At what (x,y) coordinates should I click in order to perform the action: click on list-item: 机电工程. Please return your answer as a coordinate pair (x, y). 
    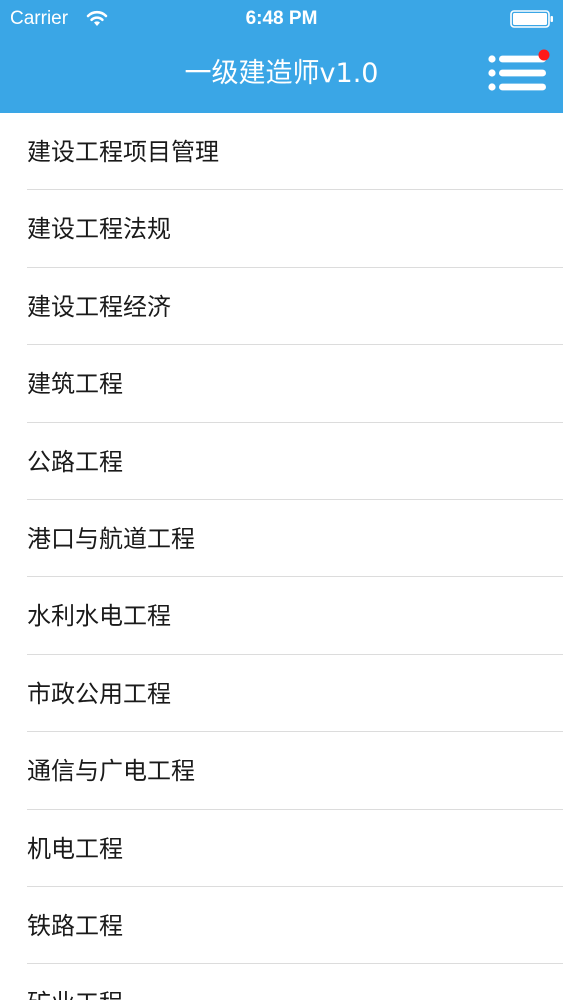
    Looking at the image, I should click on (281, 849).